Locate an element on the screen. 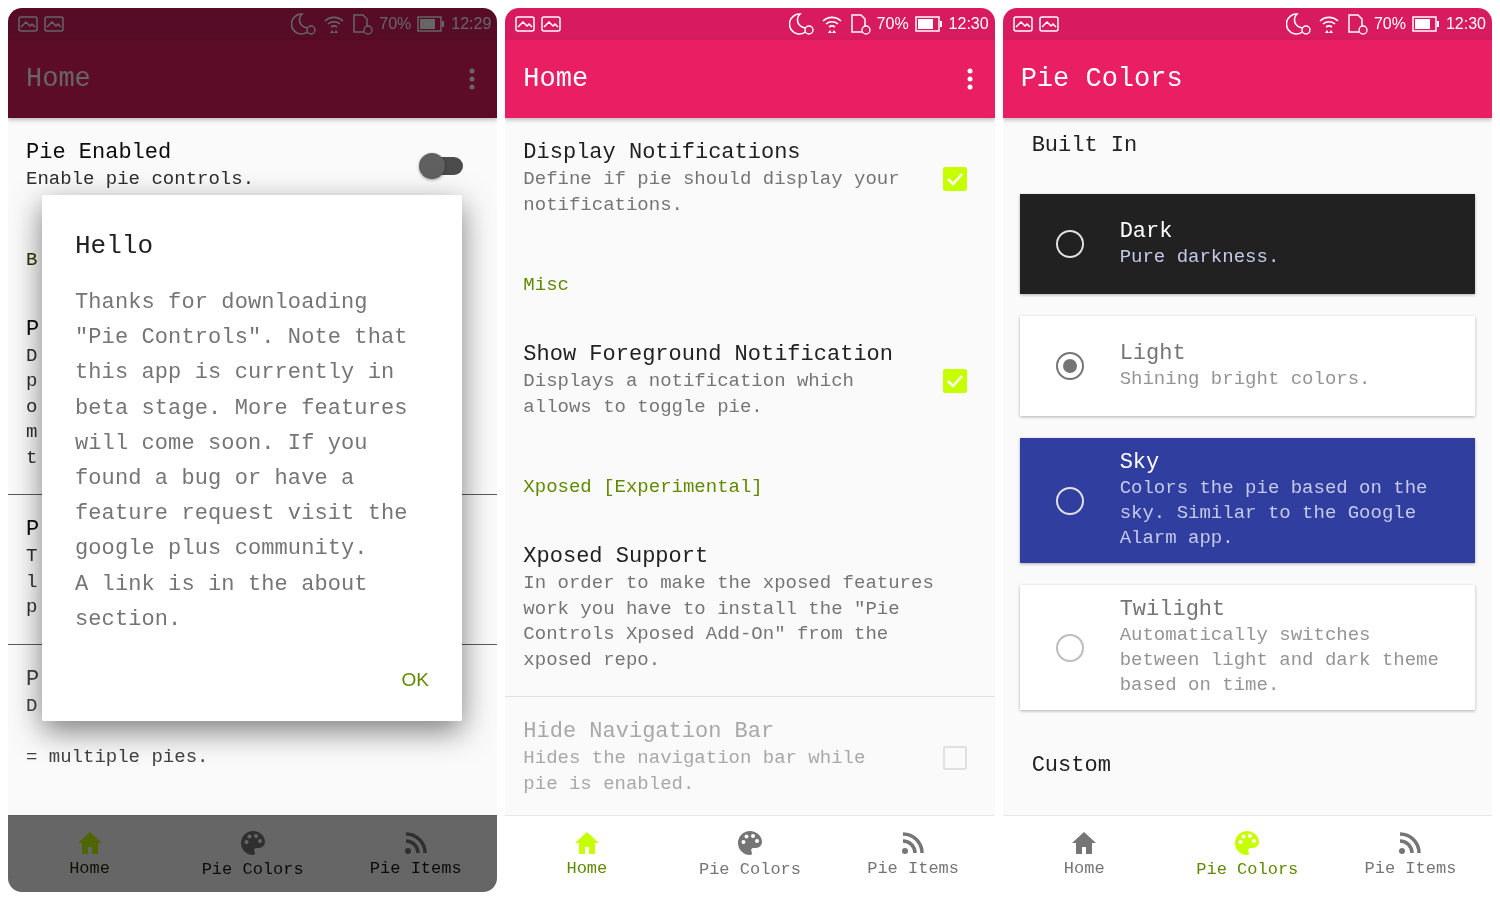 Image resolution: width=1500 pixels, height=900 pixels. setting-summary: Displays a notification which allows to toggle pie. is located at coordinates (688, 394).